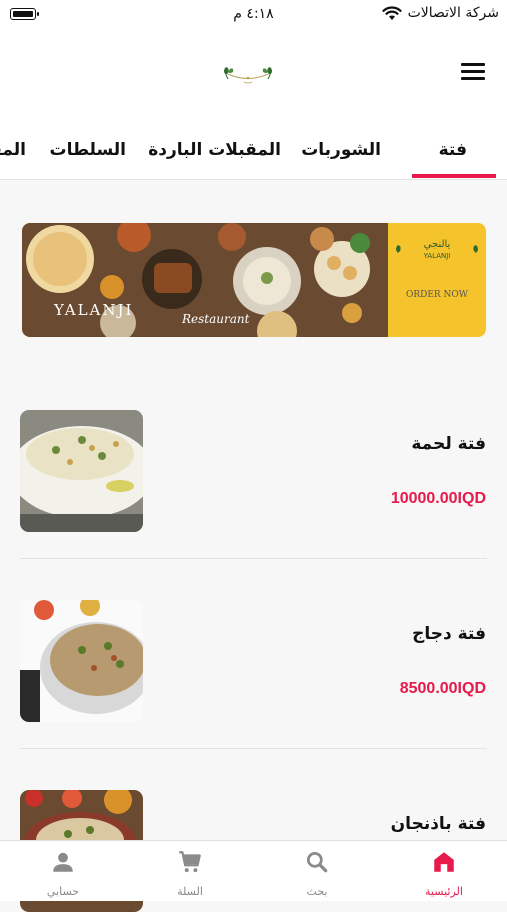  What do you see at coordinates (317, 891) in the screenshot?
I see `nav-search-label: بحث` at bounding box center [317, 891].